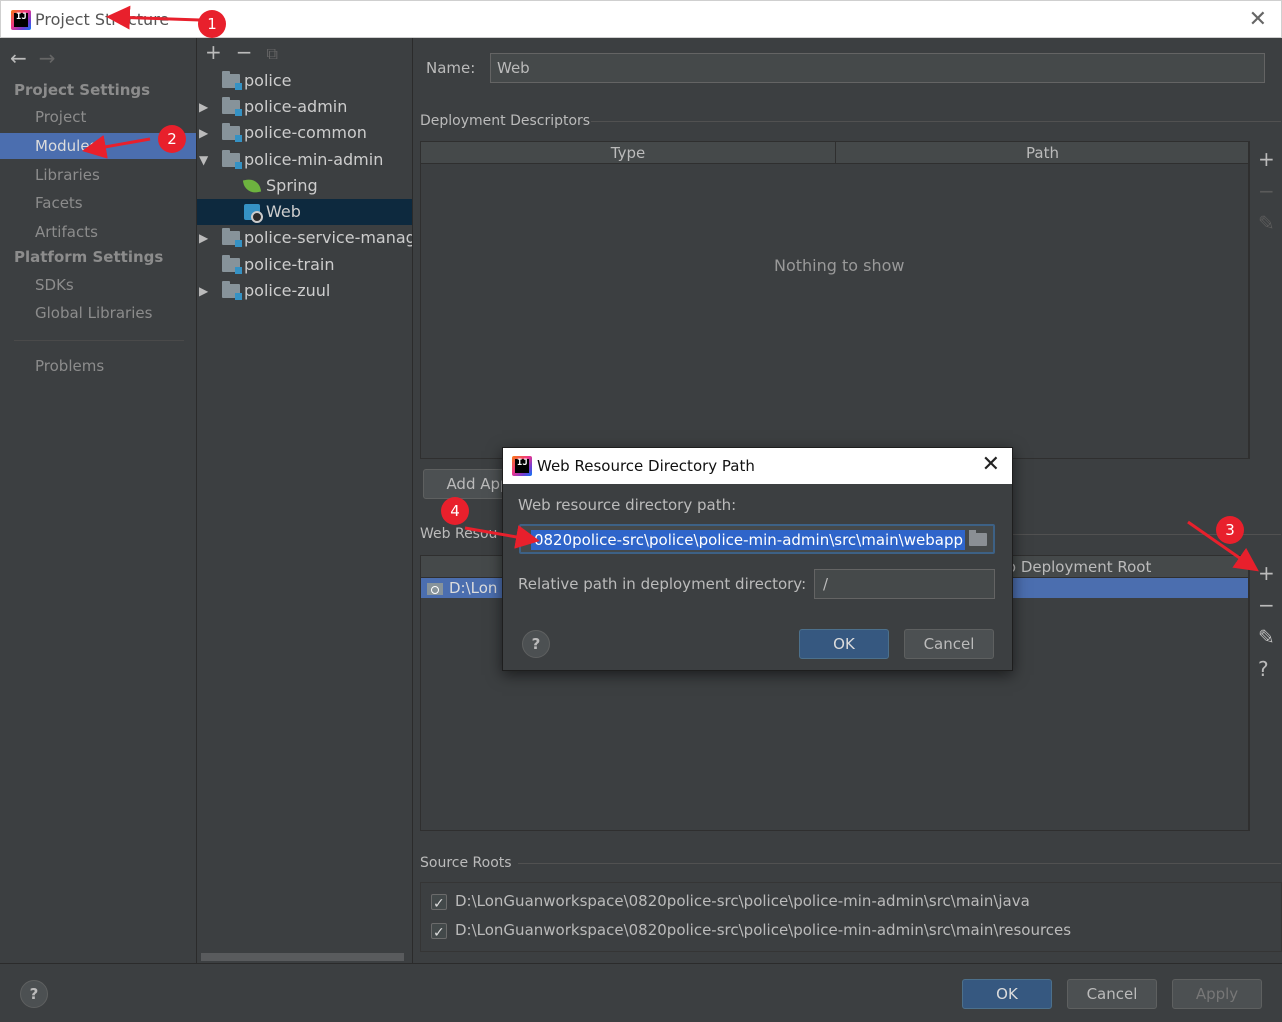 The image size is (1282, 1022). I want to click on sidebar-divider, so click(99, 340).